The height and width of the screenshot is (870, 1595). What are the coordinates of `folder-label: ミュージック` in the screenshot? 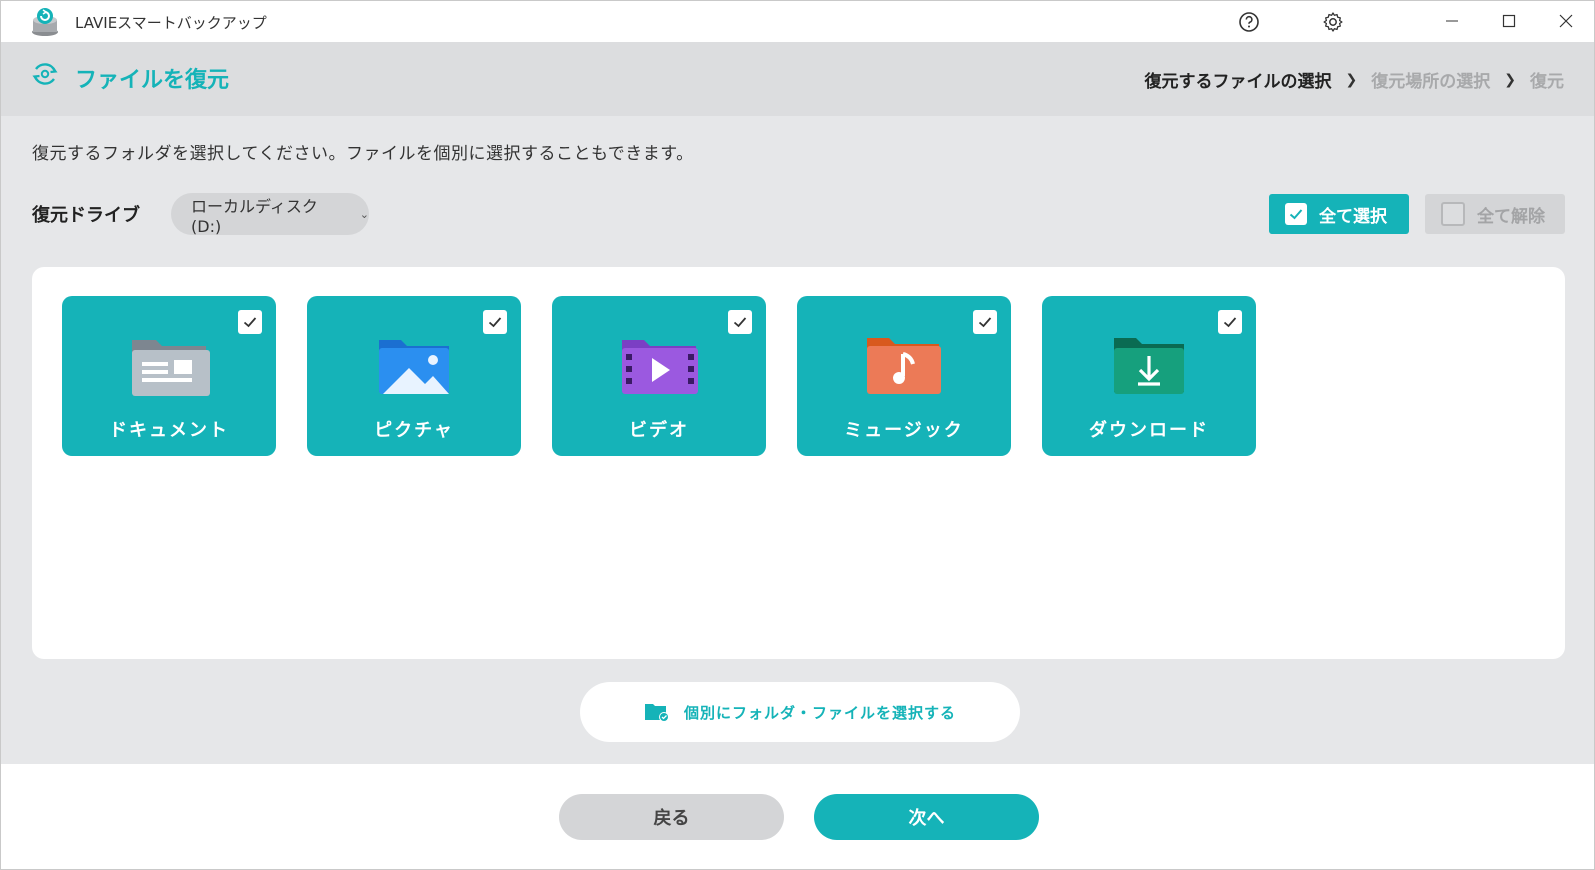 It's located at (904, 430).